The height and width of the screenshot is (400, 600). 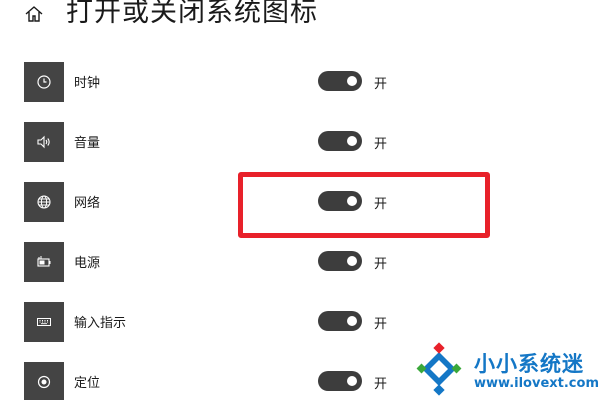 I want to click on setting-row-clock: 时钟 开, so click(x=300, y=84).